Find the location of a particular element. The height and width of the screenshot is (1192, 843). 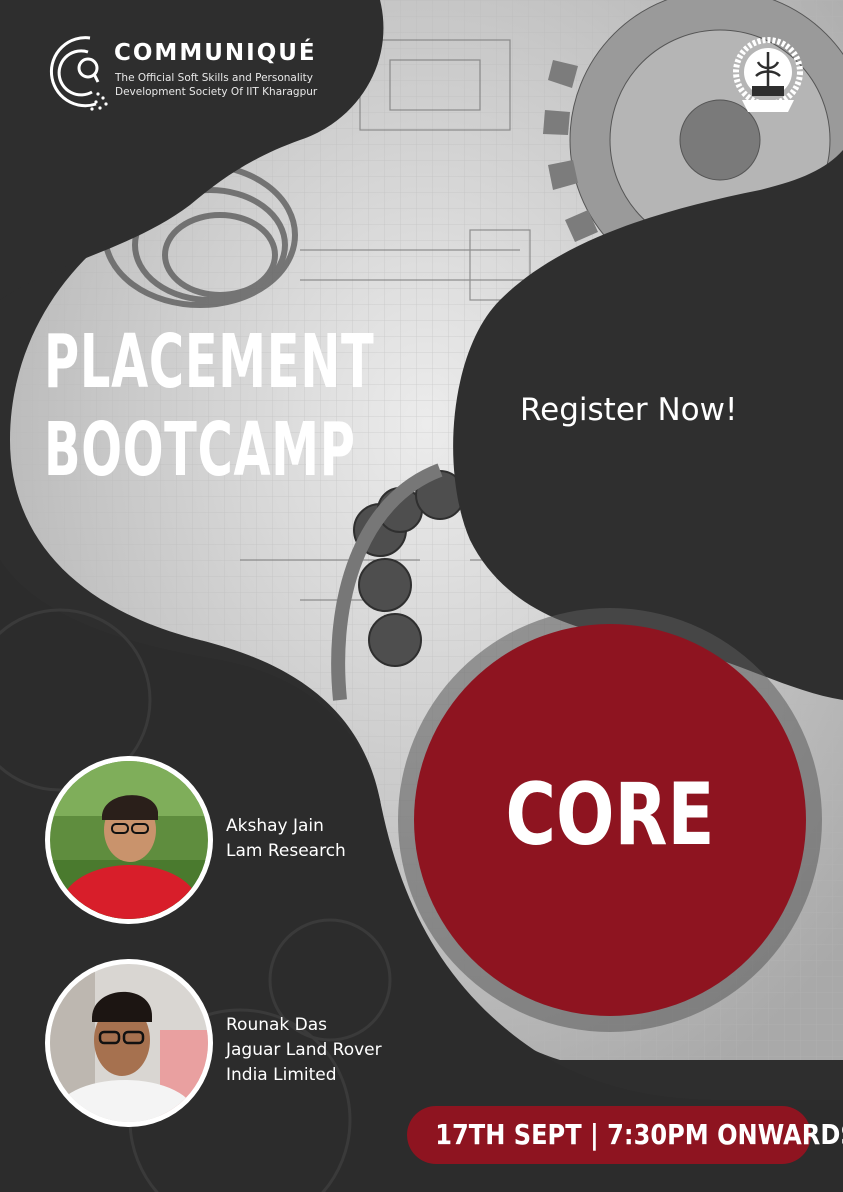

organization-name: COMMUNIQUÉ is located at coordinates (215, 53).